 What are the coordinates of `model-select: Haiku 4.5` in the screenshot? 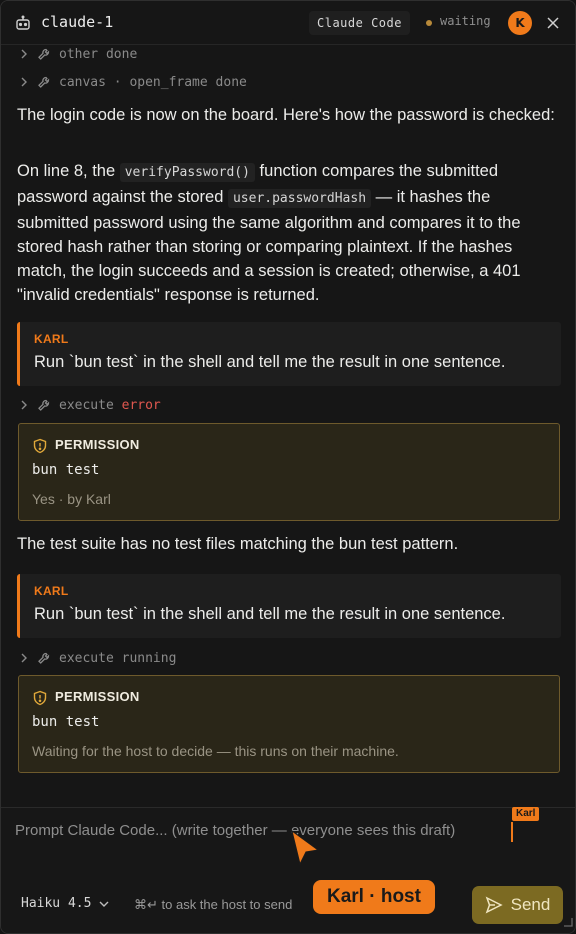 It's located at (65, 903).